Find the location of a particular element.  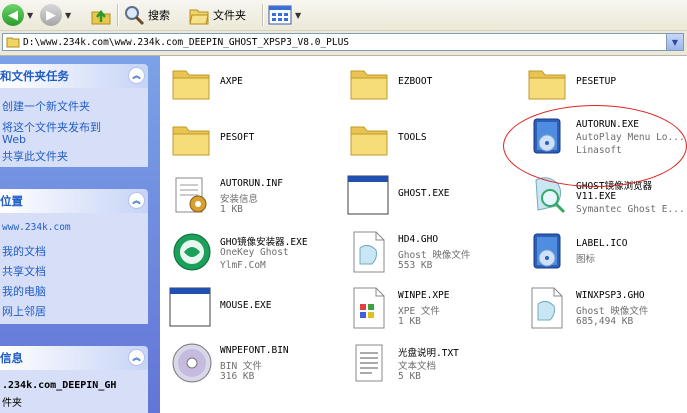

folders-label: 文件夹 is located at coordinates (229, 15).